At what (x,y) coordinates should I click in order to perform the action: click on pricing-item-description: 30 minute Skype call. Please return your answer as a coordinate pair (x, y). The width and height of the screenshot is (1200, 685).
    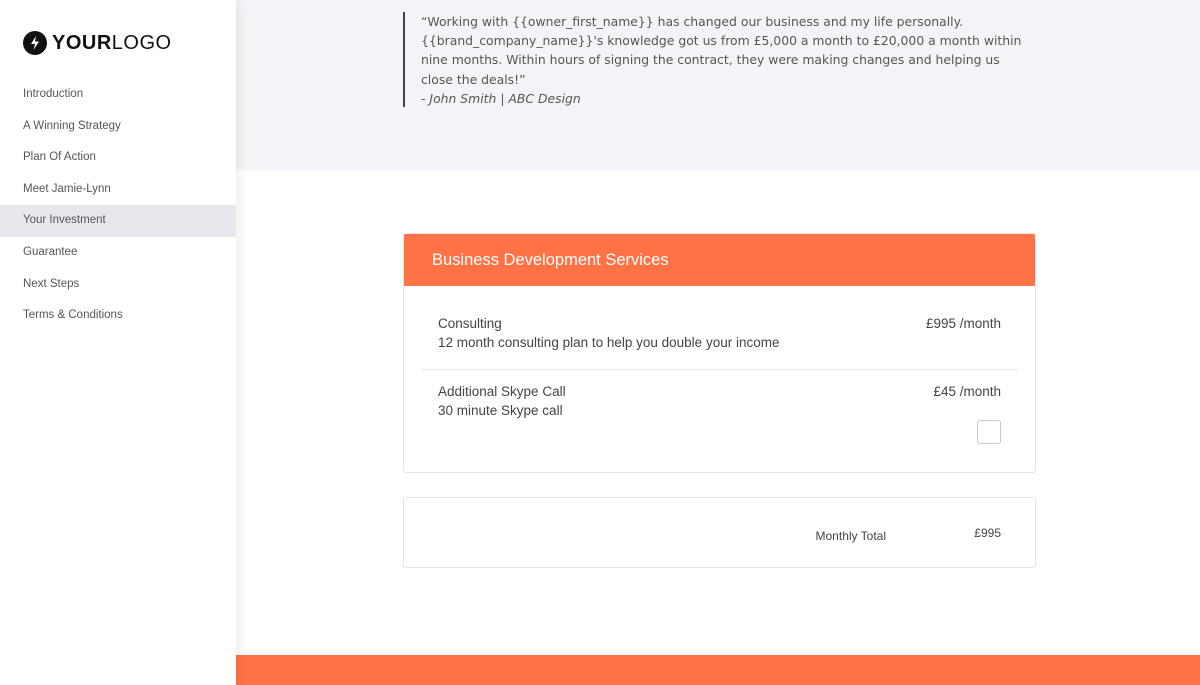
    Looking at the image, I should click on (500, 410).